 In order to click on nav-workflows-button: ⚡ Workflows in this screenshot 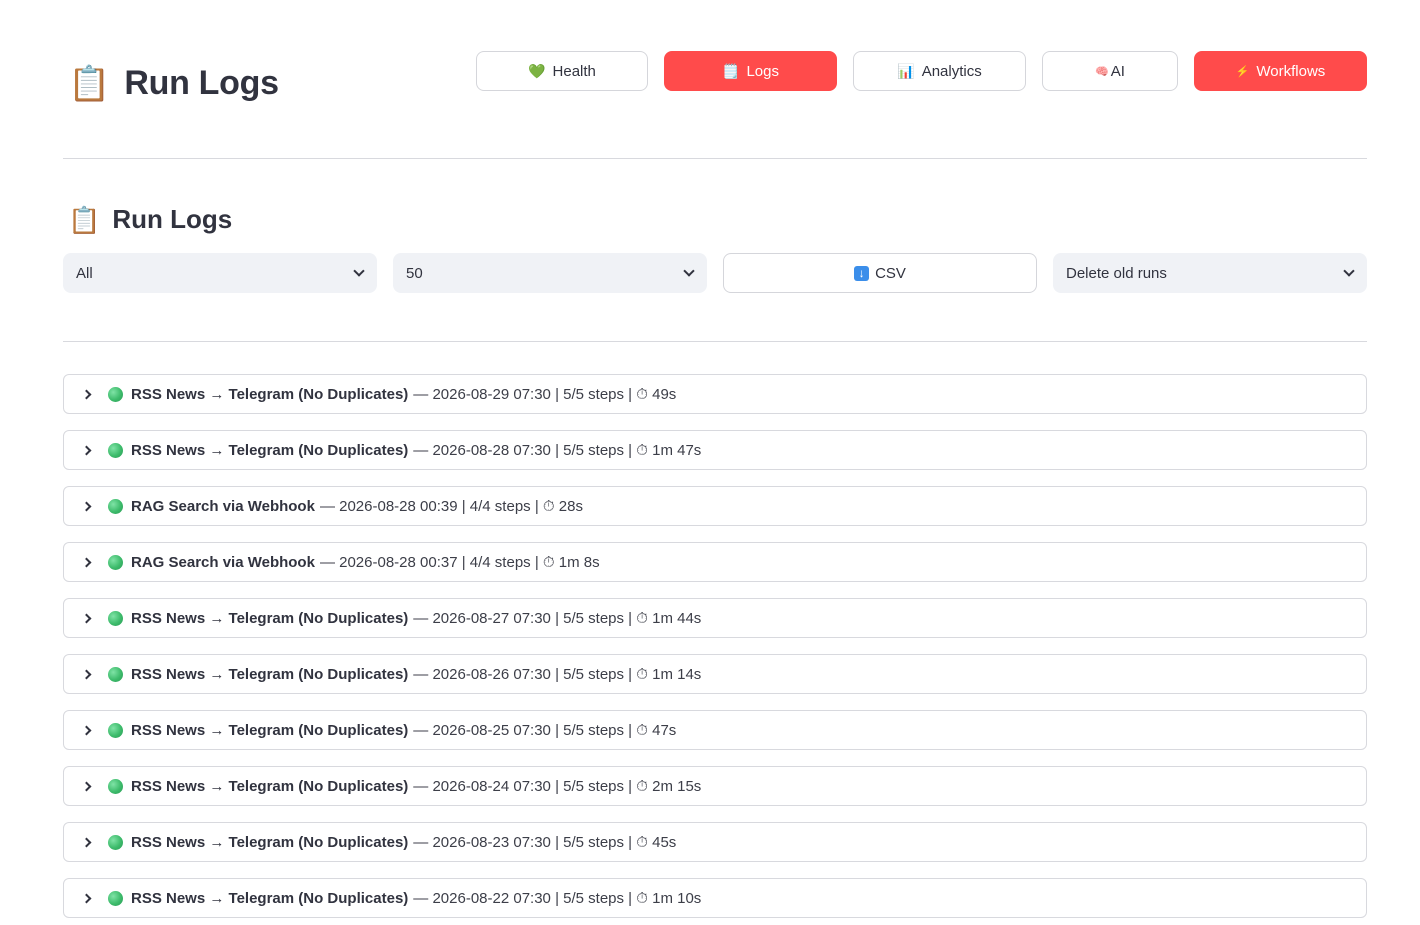, I will do `click(1280, 71)`.